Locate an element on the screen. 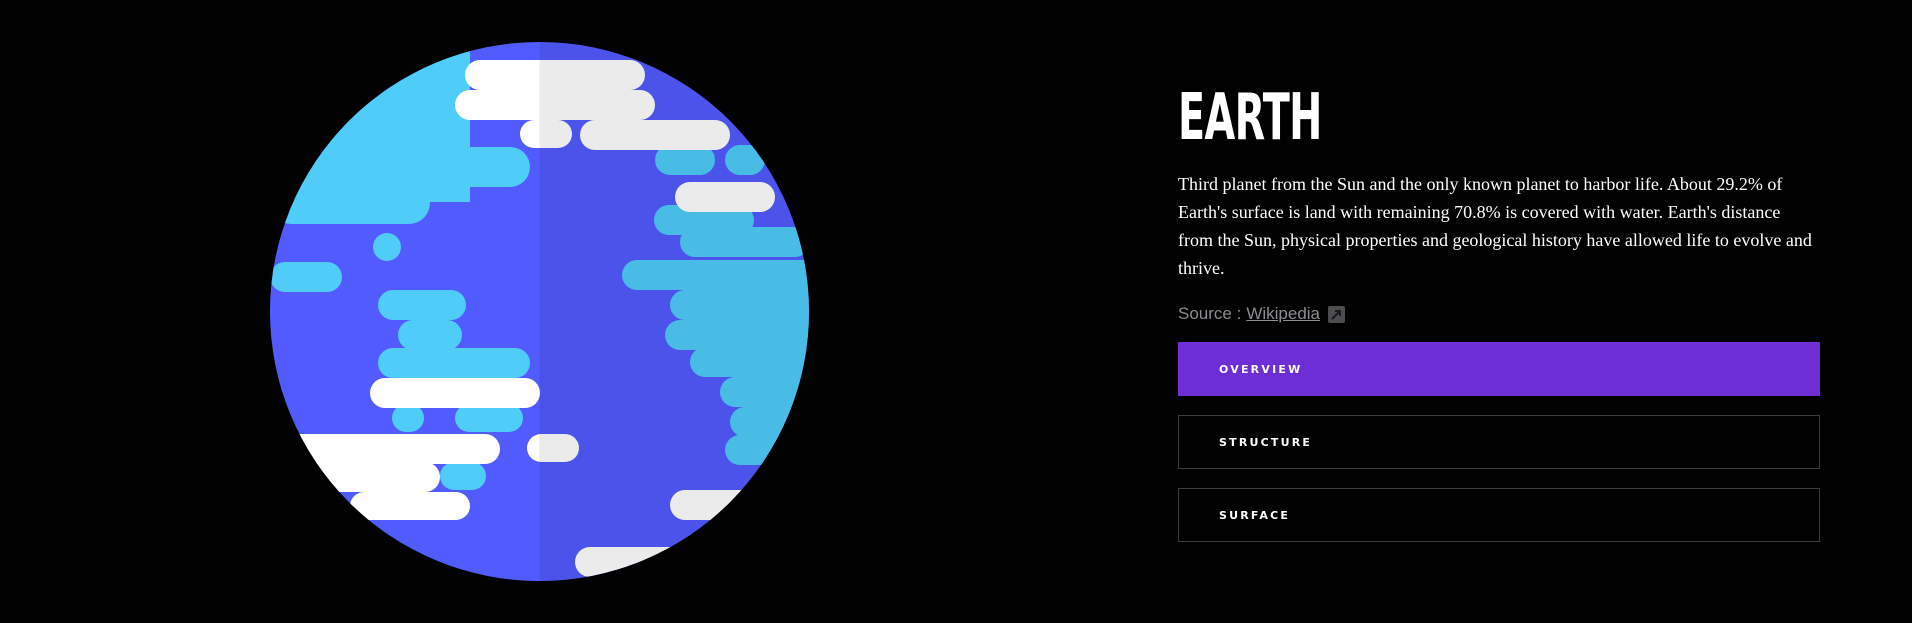 This screenshot has height=623, width=1912. planet-tabs: OVERVIEW STRUCTURE SURFACE is located at coordinates (1499, 442).